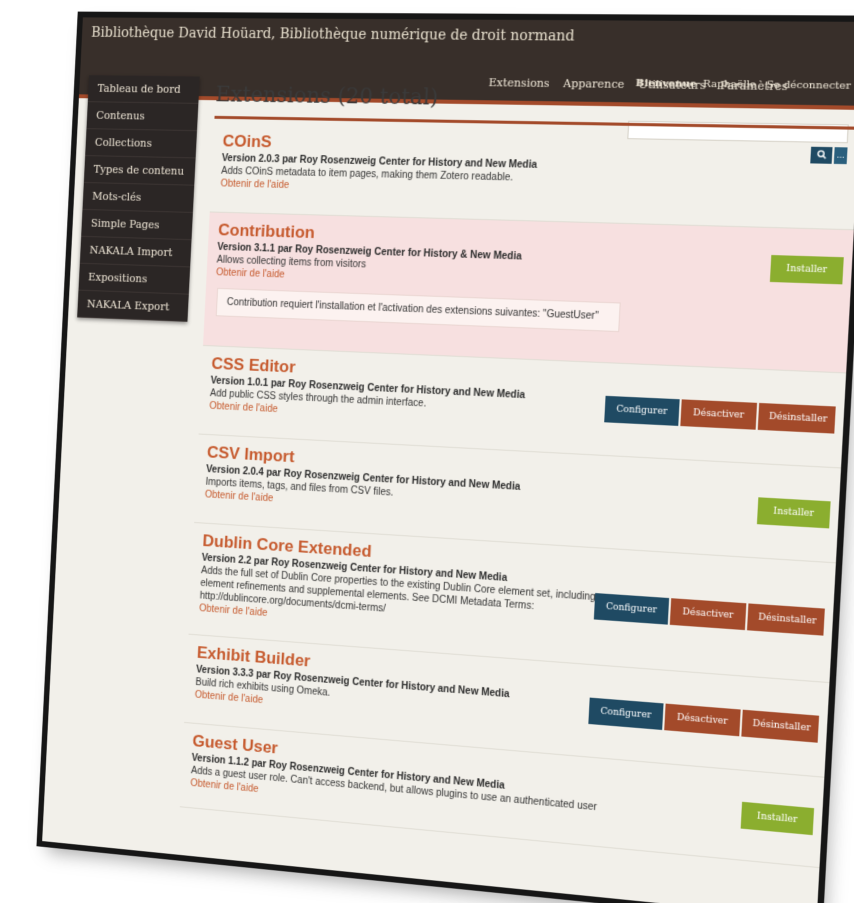  What do you see at coordinates (181, 34) in the screenshot?
I see `site-name: Bibliothèque David Hoüard` at bounding box center [181, 34].